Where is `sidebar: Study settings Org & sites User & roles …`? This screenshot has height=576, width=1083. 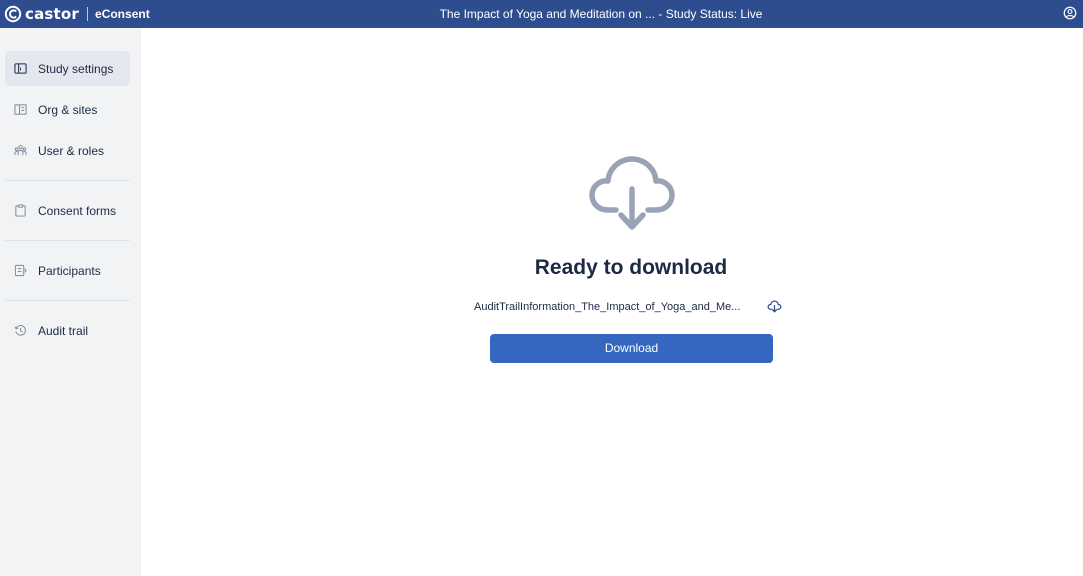 sidebar: Study settings Org & sites User & roles … is located at coordinates (70, 302).